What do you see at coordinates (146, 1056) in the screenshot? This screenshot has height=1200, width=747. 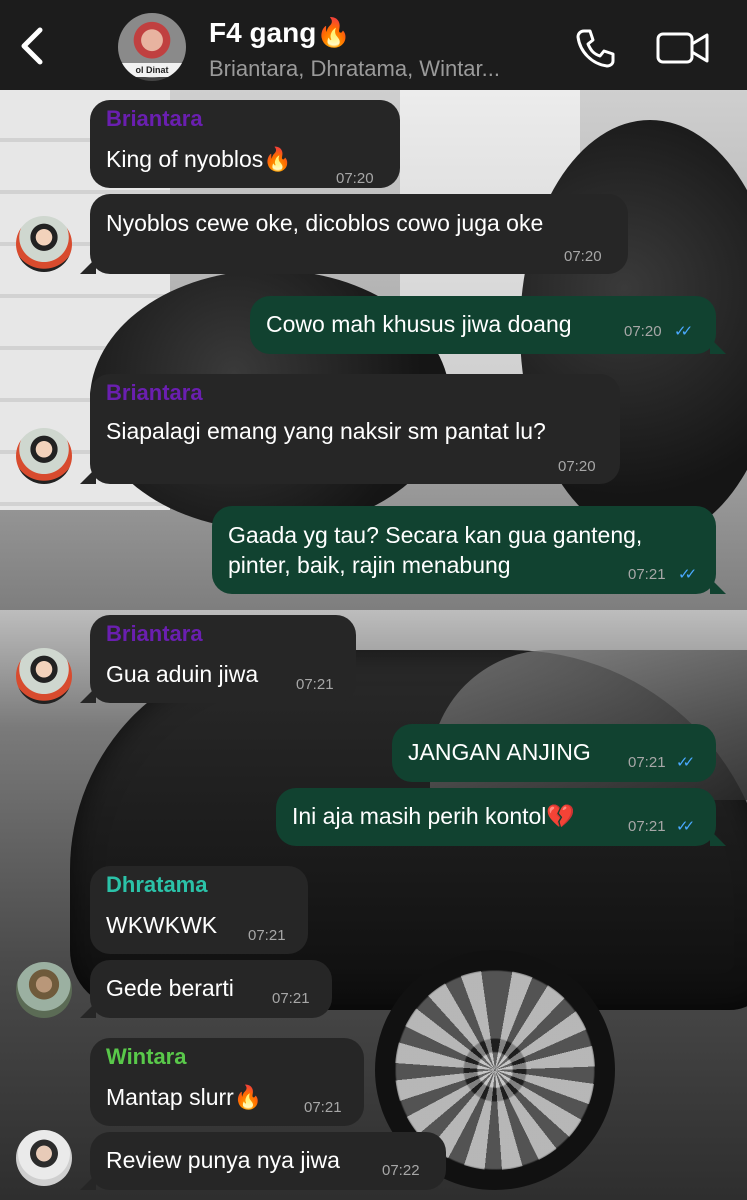 I see `sender-name: Wintara` at bounding box center [146, 1056].